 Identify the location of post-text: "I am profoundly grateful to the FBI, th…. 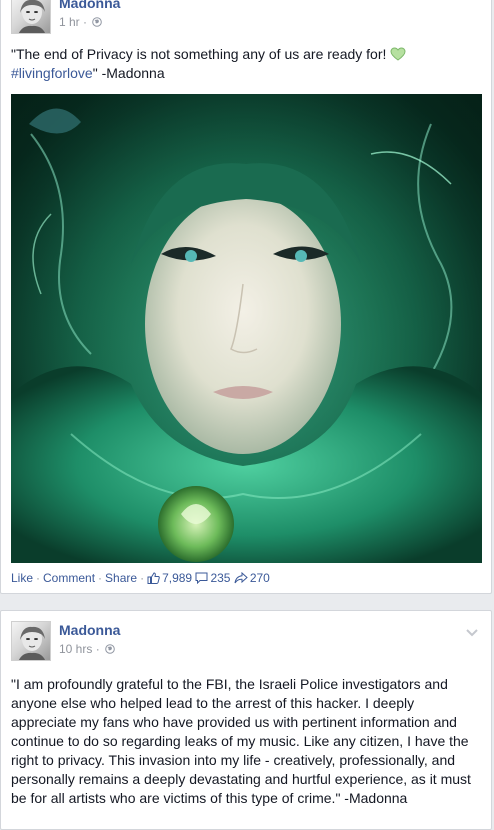
(241, 741).